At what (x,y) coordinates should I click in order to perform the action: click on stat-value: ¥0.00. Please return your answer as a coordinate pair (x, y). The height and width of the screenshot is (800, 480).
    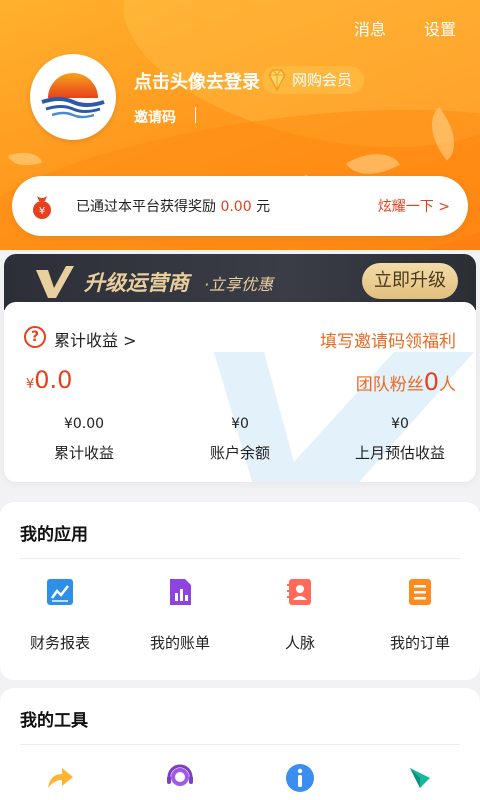
    Looking at the image, I should click on (84, 424).